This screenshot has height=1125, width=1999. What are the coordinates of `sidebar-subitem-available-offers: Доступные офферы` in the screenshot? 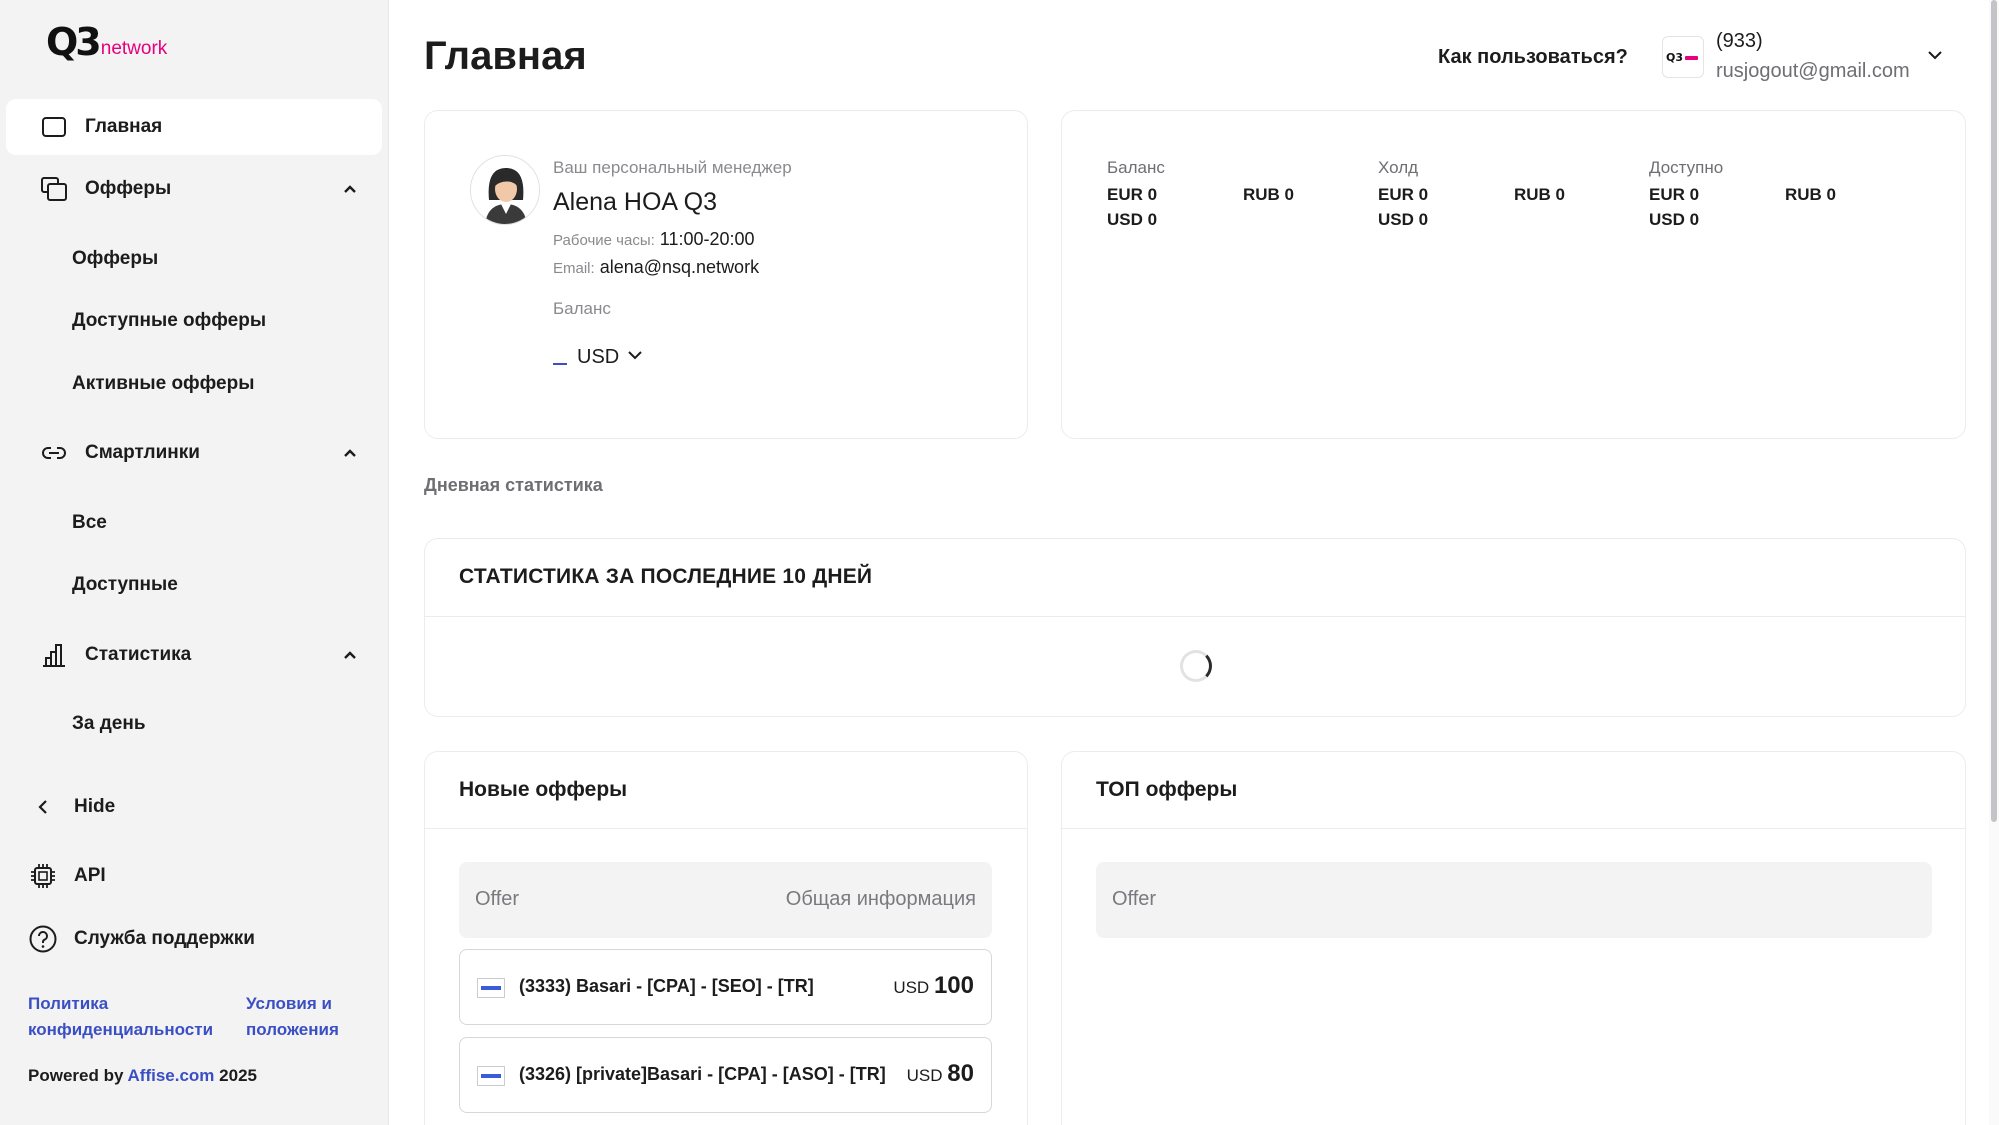 It's located at (169, 321).